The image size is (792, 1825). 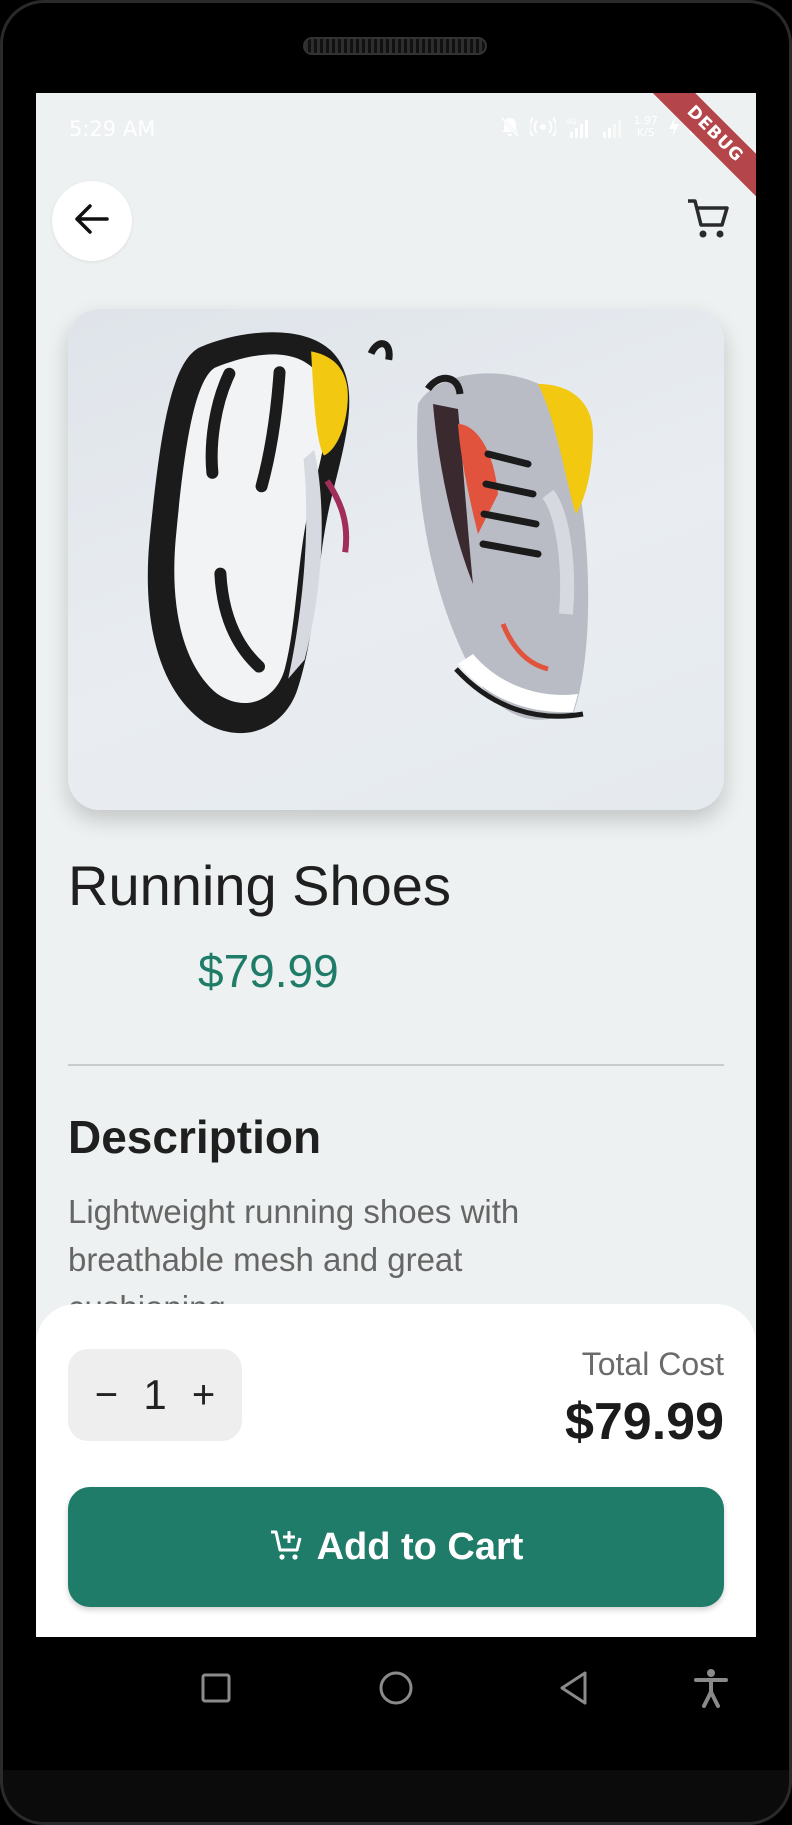 I want to click on notifications-off-icon, so click(x=510, y=127).